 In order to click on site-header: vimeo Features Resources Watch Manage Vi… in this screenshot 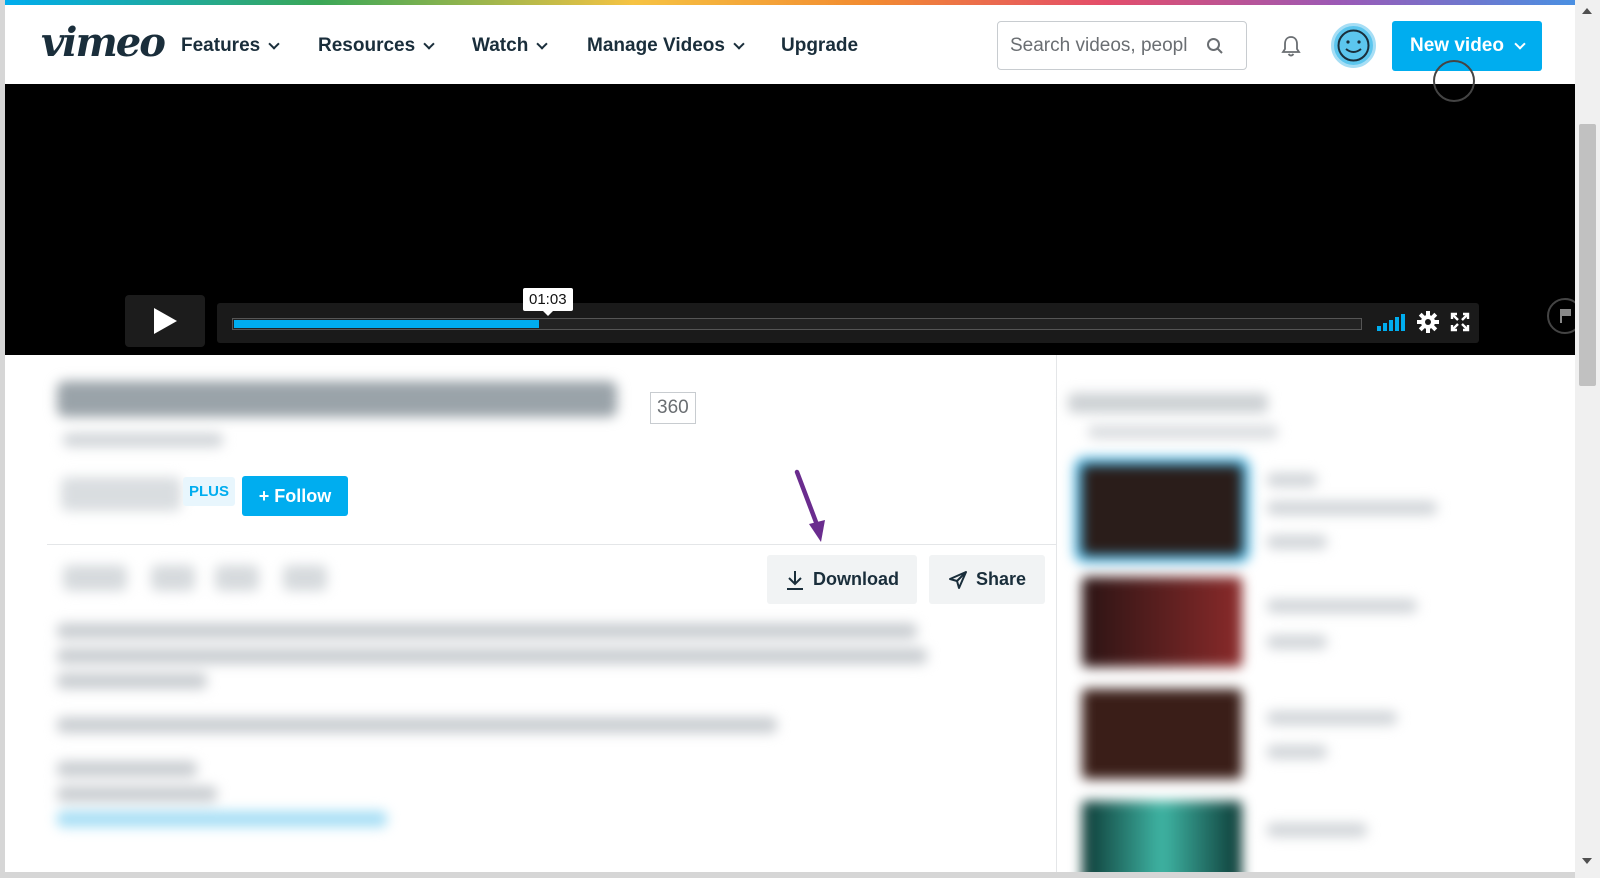, I will do `click(790, 44)`.